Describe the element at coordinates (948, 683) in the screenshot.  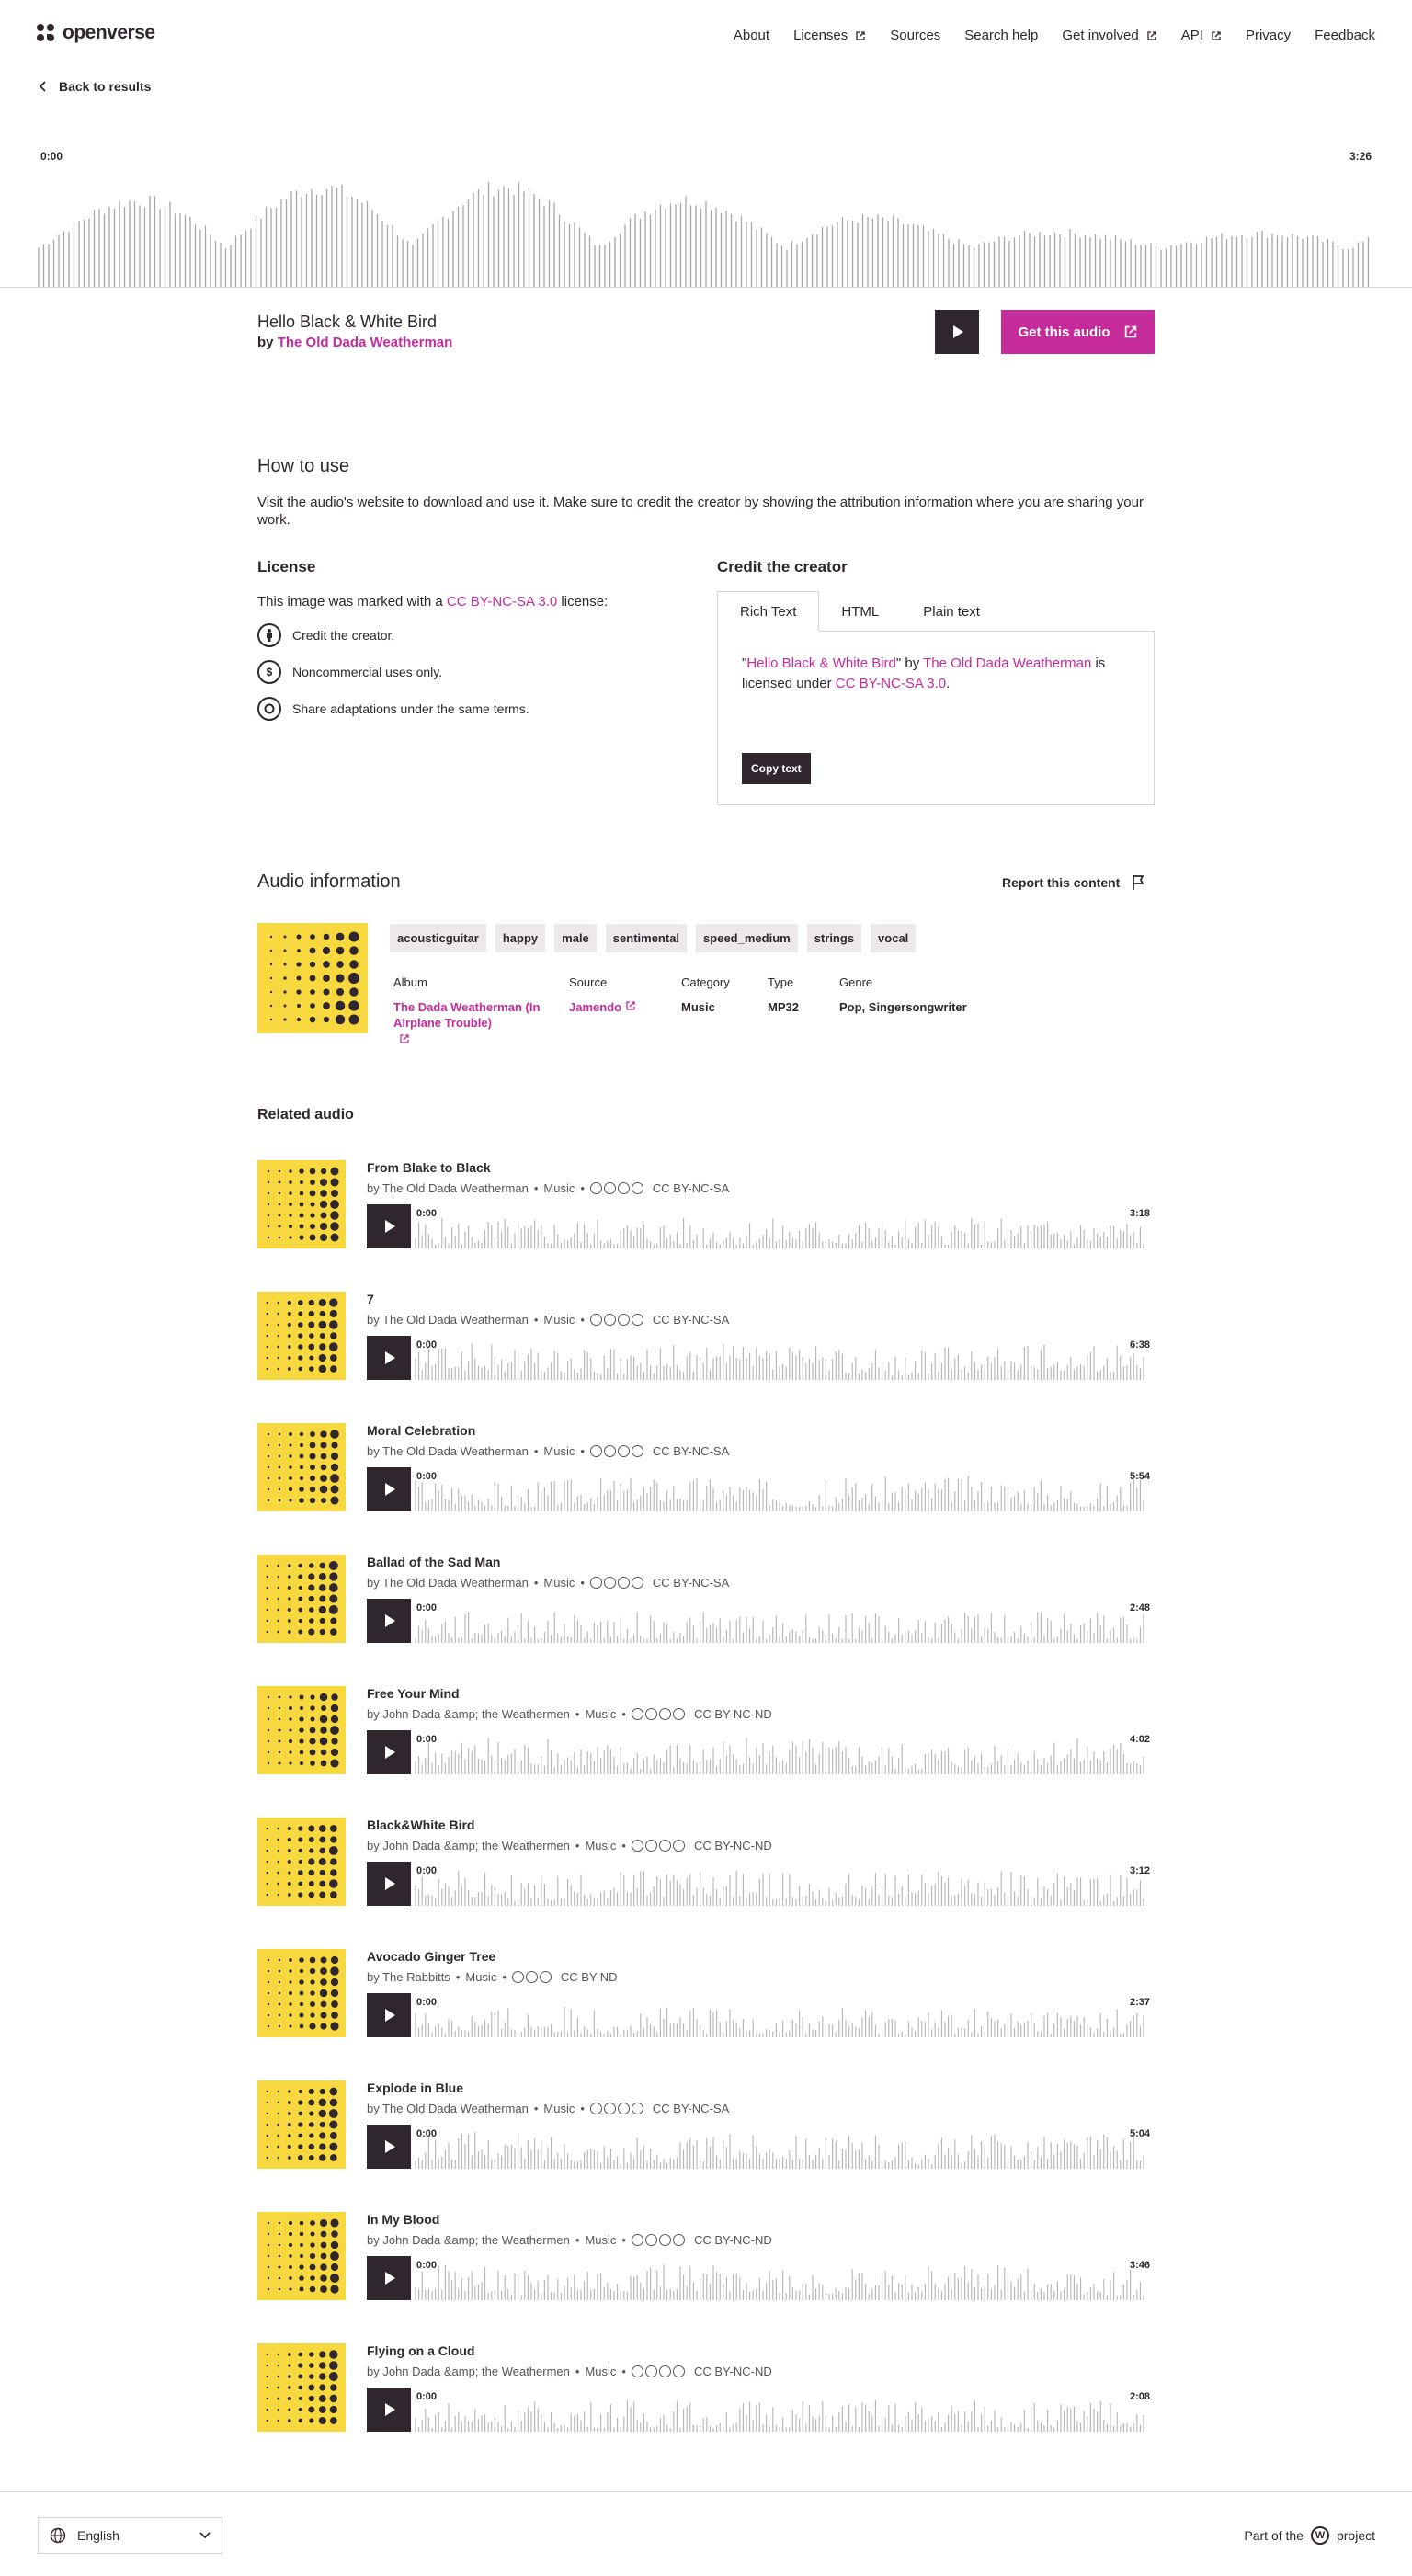
I see `attribution-period: .` at that location.